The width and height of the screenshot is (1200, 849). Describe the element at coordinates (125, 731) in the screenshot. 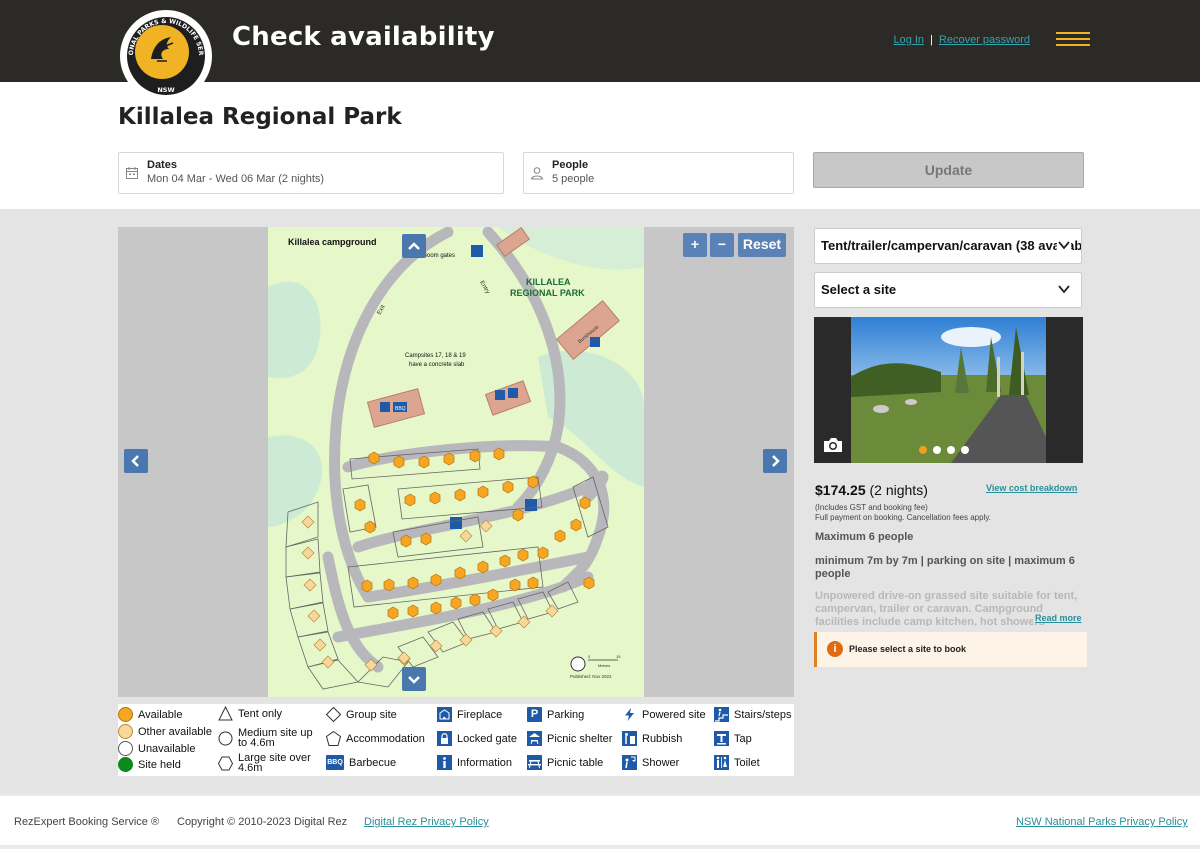

I see `other-available-icon` at that location.